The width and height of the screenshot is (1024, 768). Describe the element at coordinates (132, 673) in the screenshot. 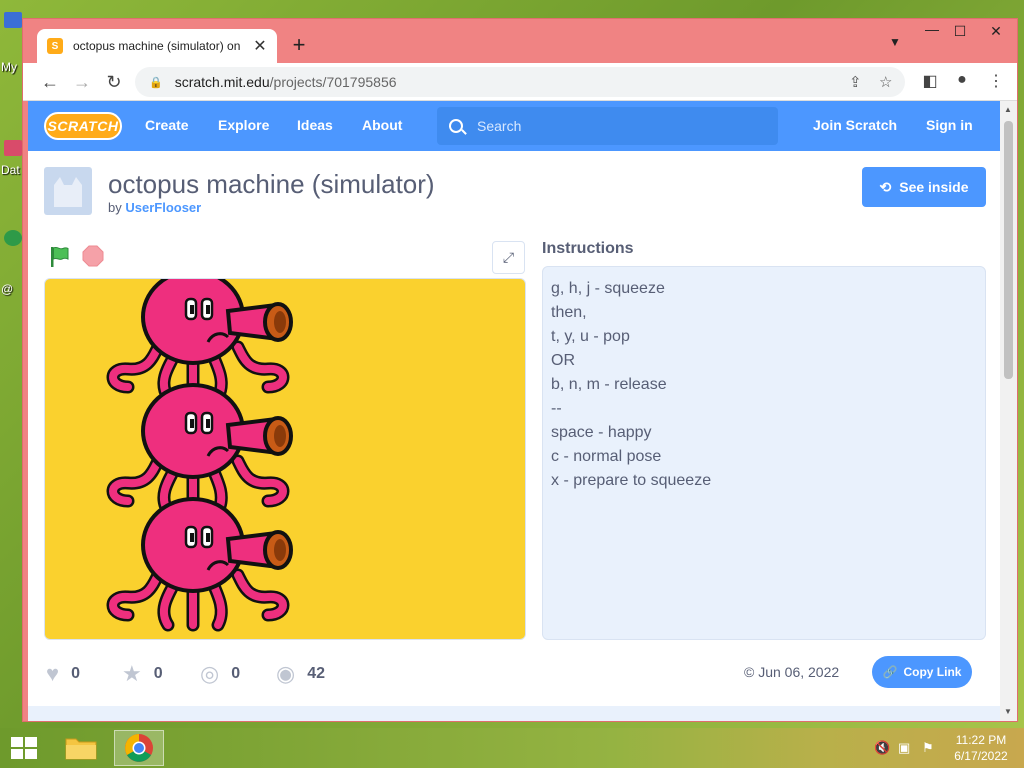

I see `star-icon: ★` at that location.